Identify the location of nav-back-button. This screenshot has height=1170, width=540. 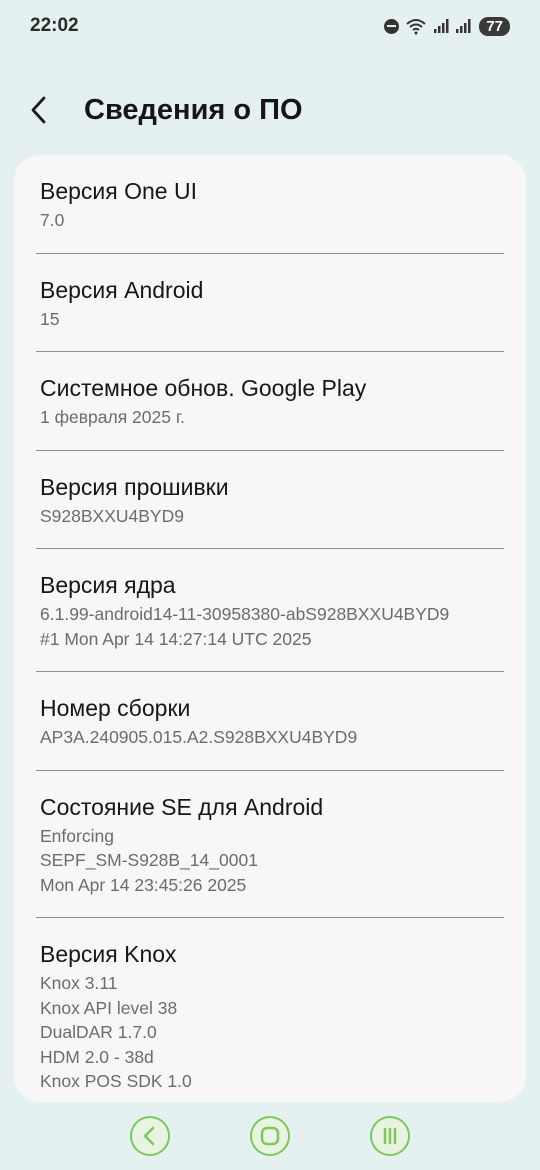
(150, 1136).